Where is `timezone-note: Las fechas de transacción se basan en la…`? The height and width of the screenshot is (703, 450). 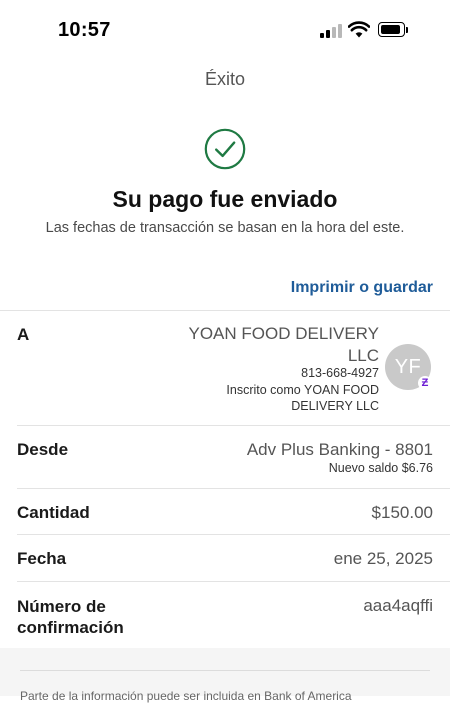
timezone-note: Las fechas de transacción se basan en la… is located at coordinates (225, 228).